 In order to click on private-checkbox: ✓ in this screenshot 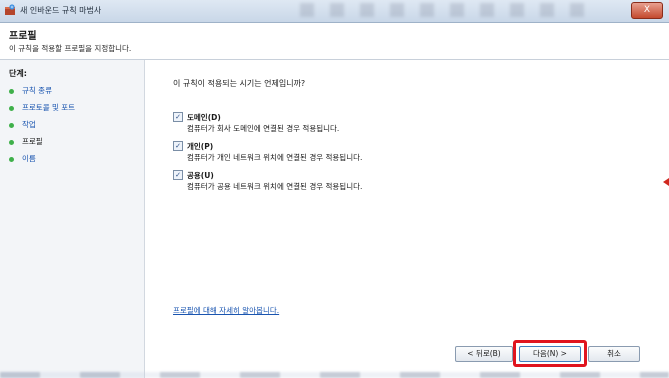, I will do `click(178, 145)`.